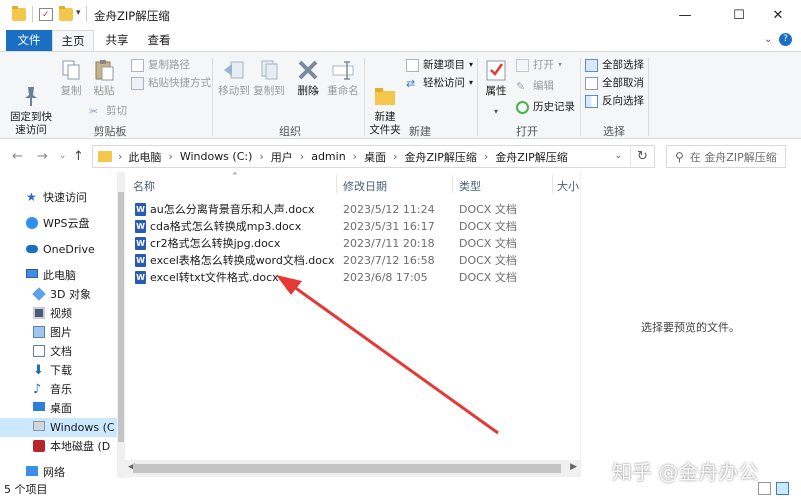 This screenshot has height=500, width=801. Describe the element at coordinates (58, 249) in the screenshot. I see `nav-item-onedrive: OneDrive` at that location.